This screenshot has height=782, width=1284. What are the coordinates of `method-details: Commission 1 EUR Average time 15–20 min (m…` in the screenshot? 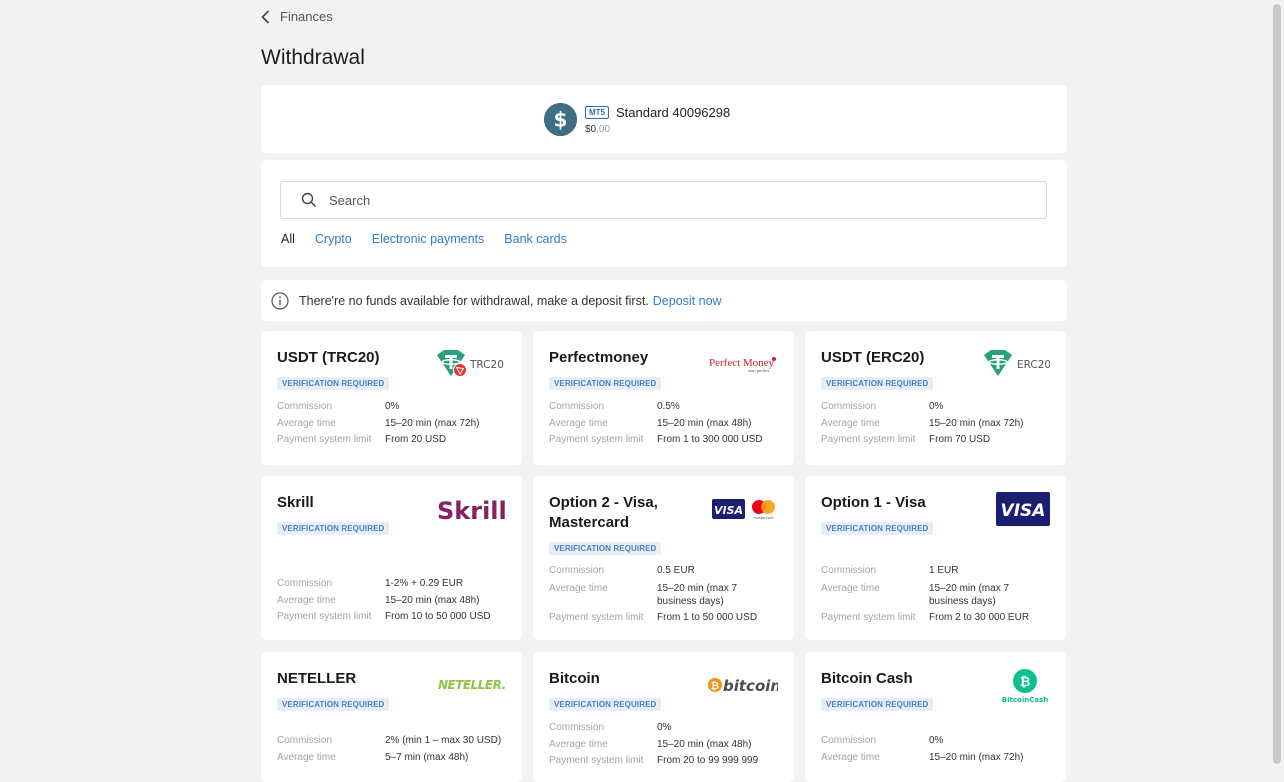 It's located at (937, 594).